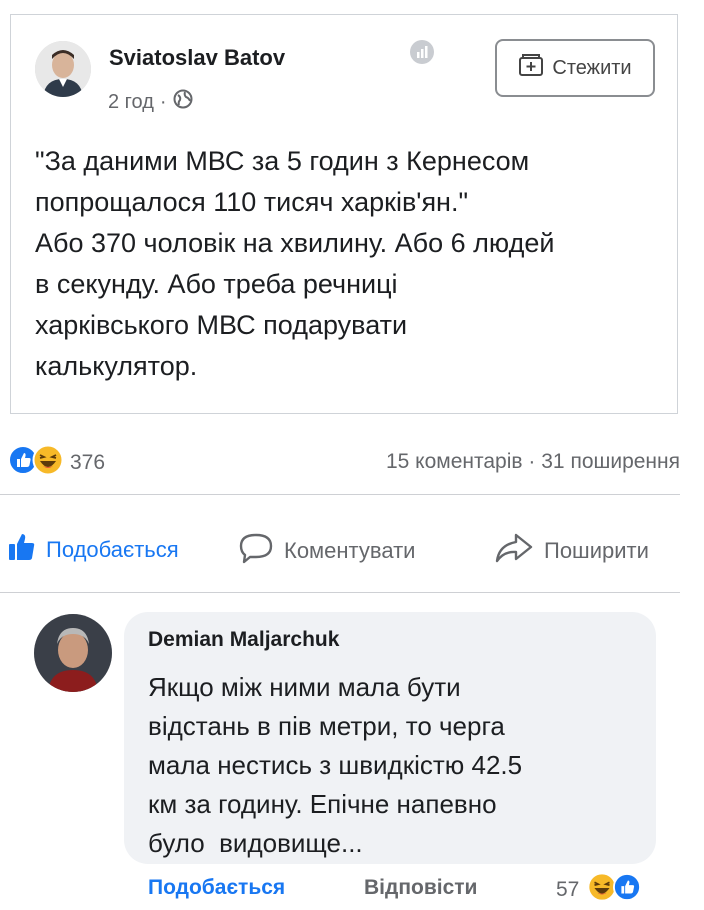 The width and height of the screenshot is (704, 910). Describe the element at coordinates (243, 640) in the screenshot. I see `comment-author-name: Demian Maljarchuk` at that location.